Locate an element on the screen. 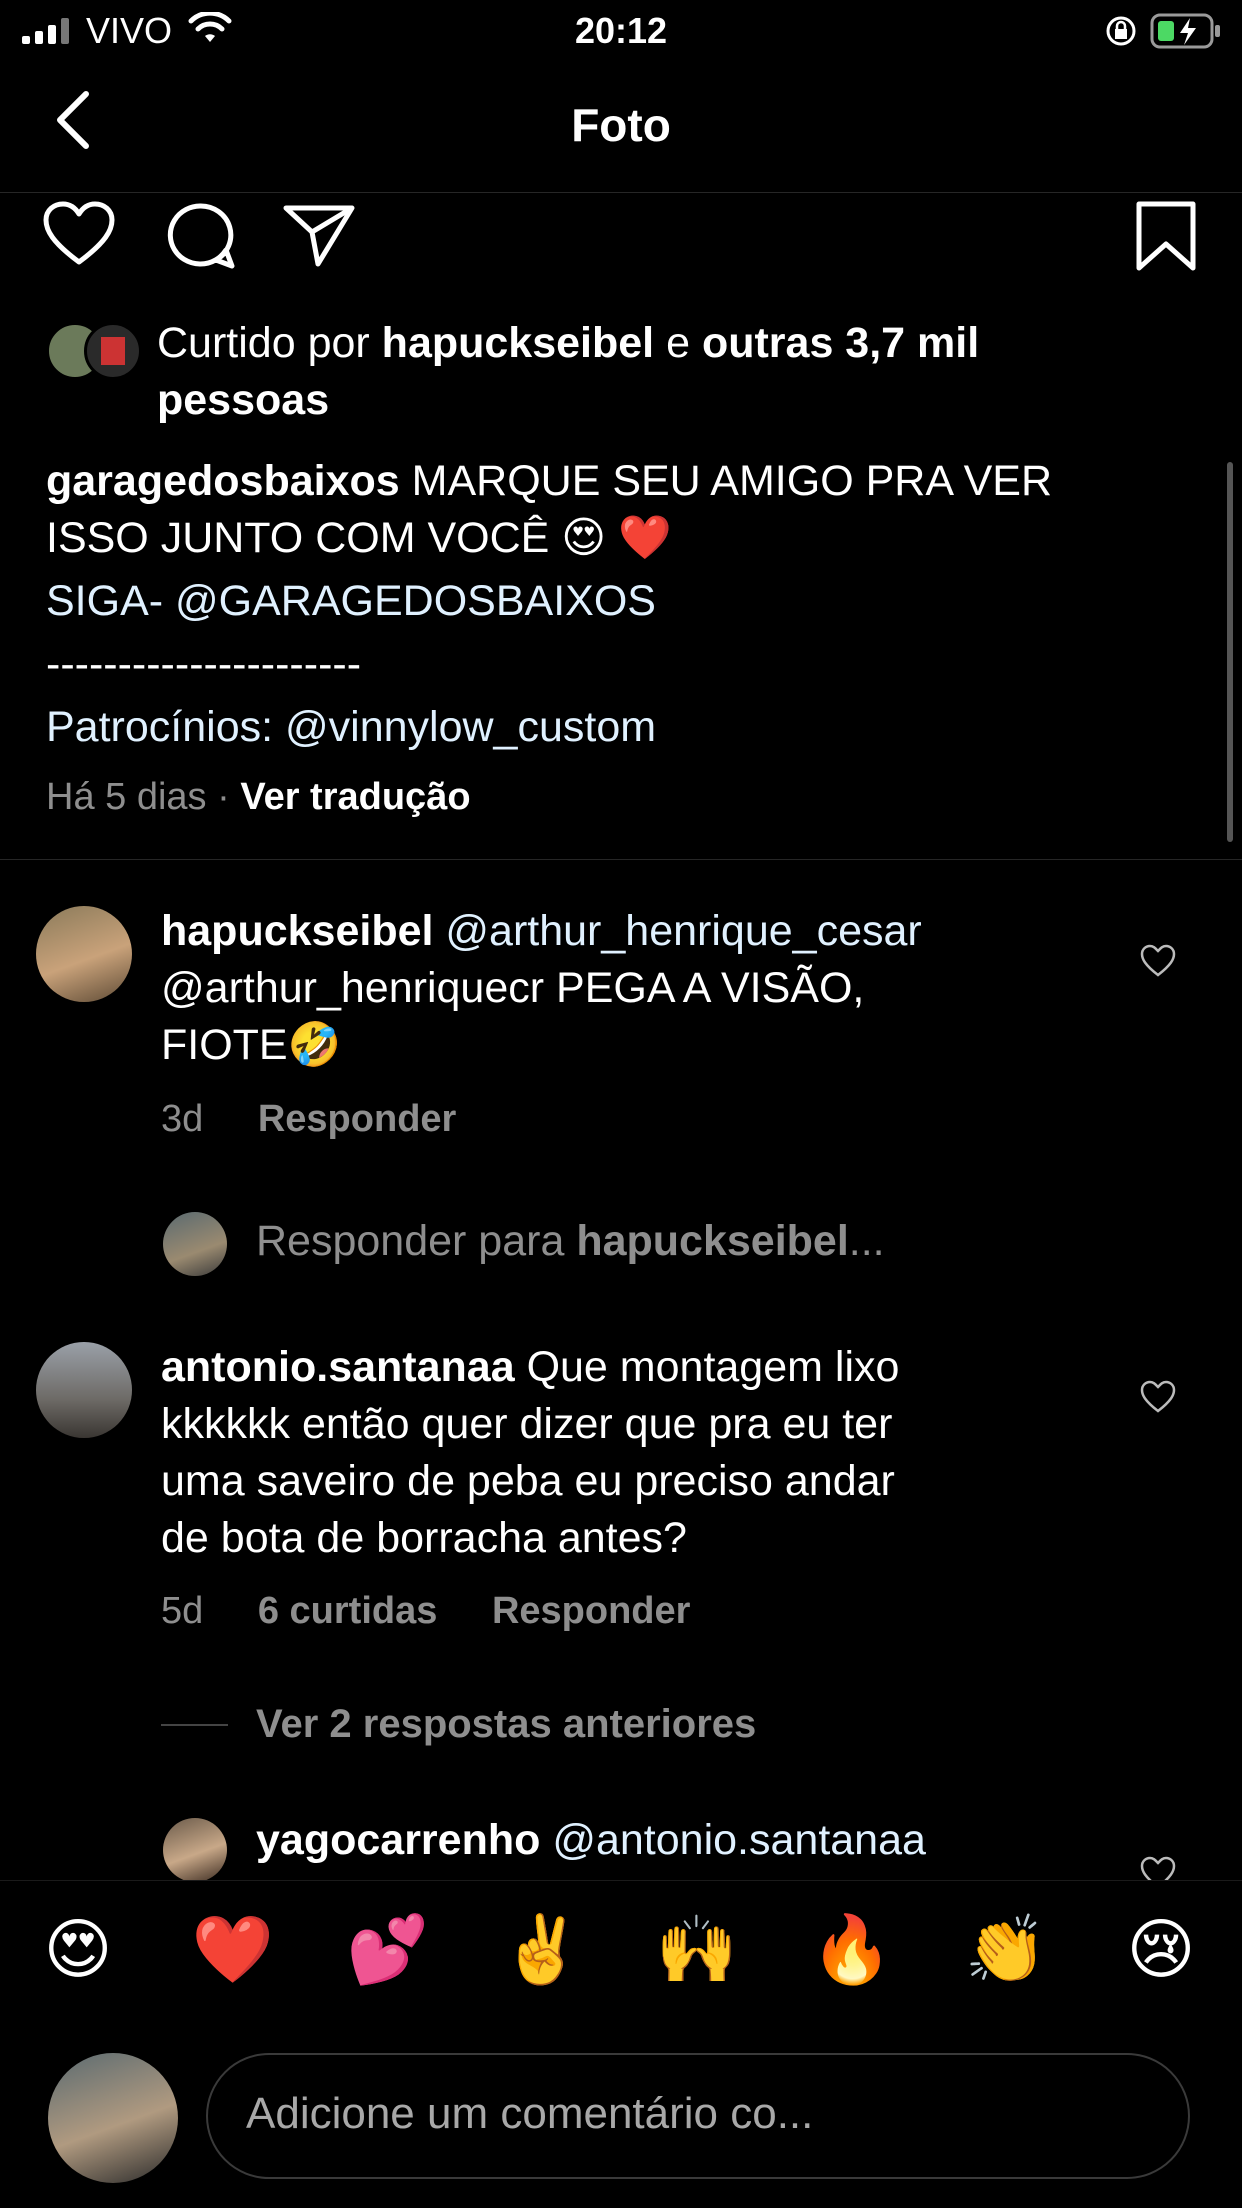  comment-mention: @arthur_henrique_cesar is located at coordinates (677, 931).